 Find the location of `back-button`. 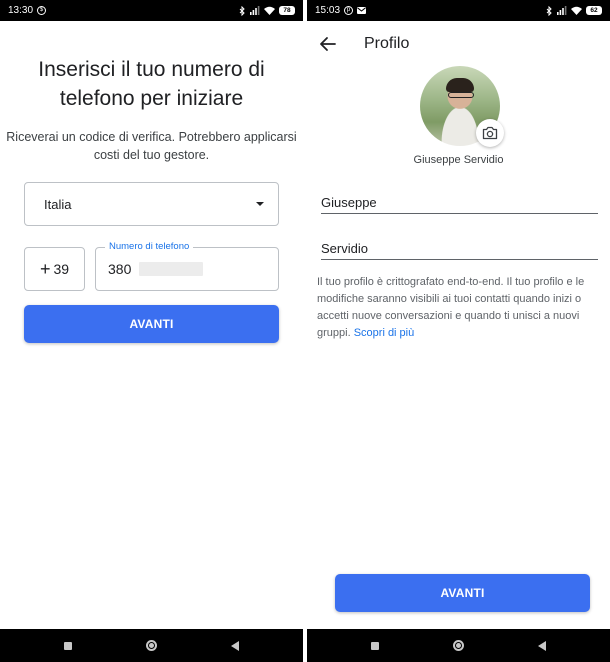

back-button is located at coordinates (328, 44).